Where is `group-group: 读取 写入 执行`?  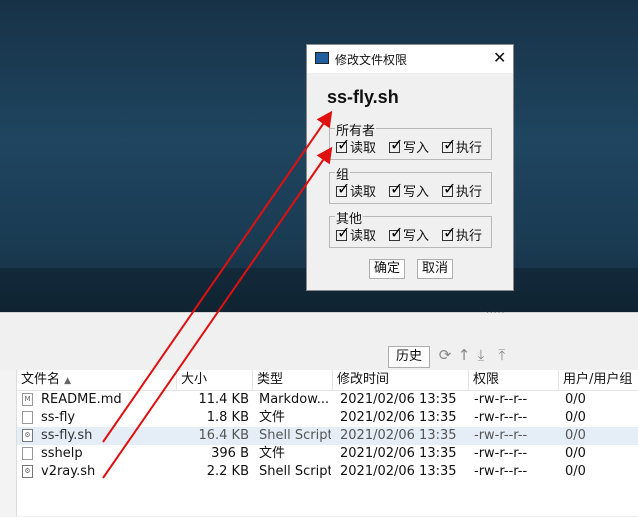 group-group: 读取 写入 执行 is located at coordinates (410, 188).